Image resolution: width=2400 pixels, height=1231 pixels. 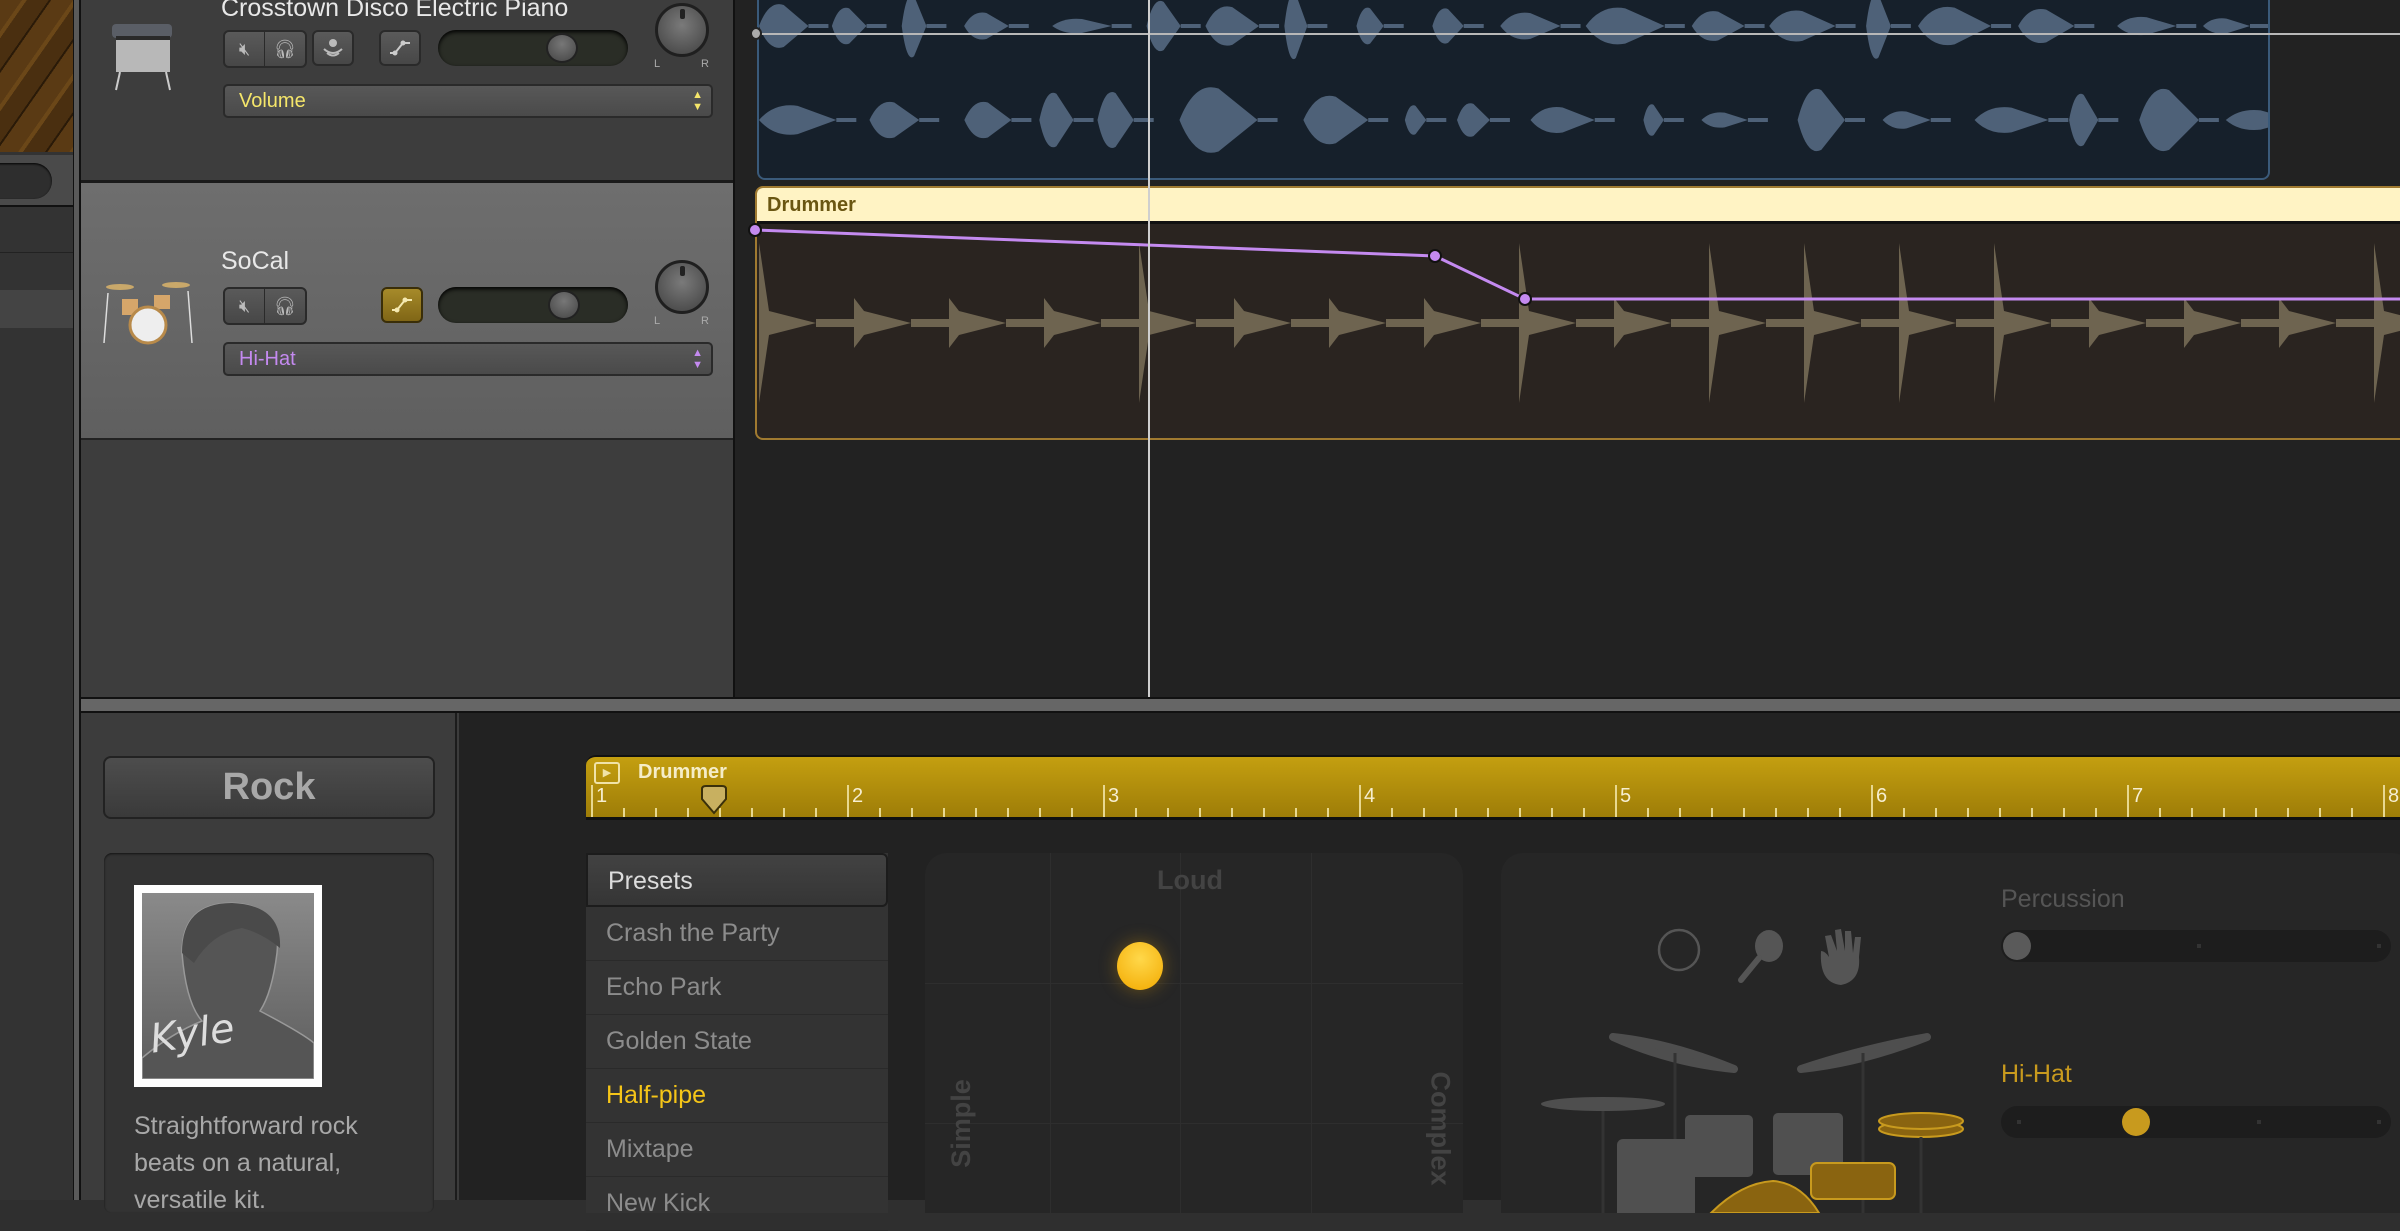 I want to click on snare, so click(x=1853, y=1181).